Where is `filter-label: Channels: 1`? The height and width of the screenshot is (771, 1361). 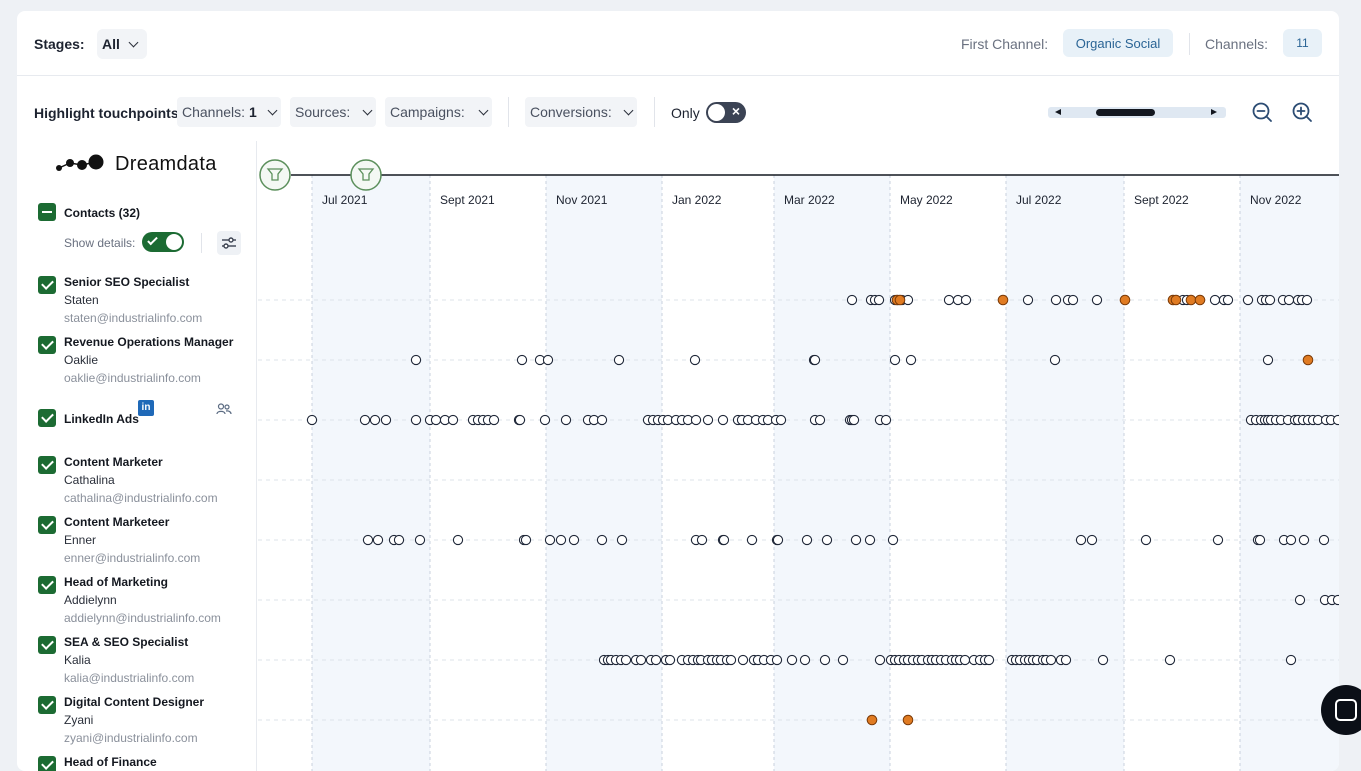
filter-label: Channels: 1 is located at coordinates (219, 112).